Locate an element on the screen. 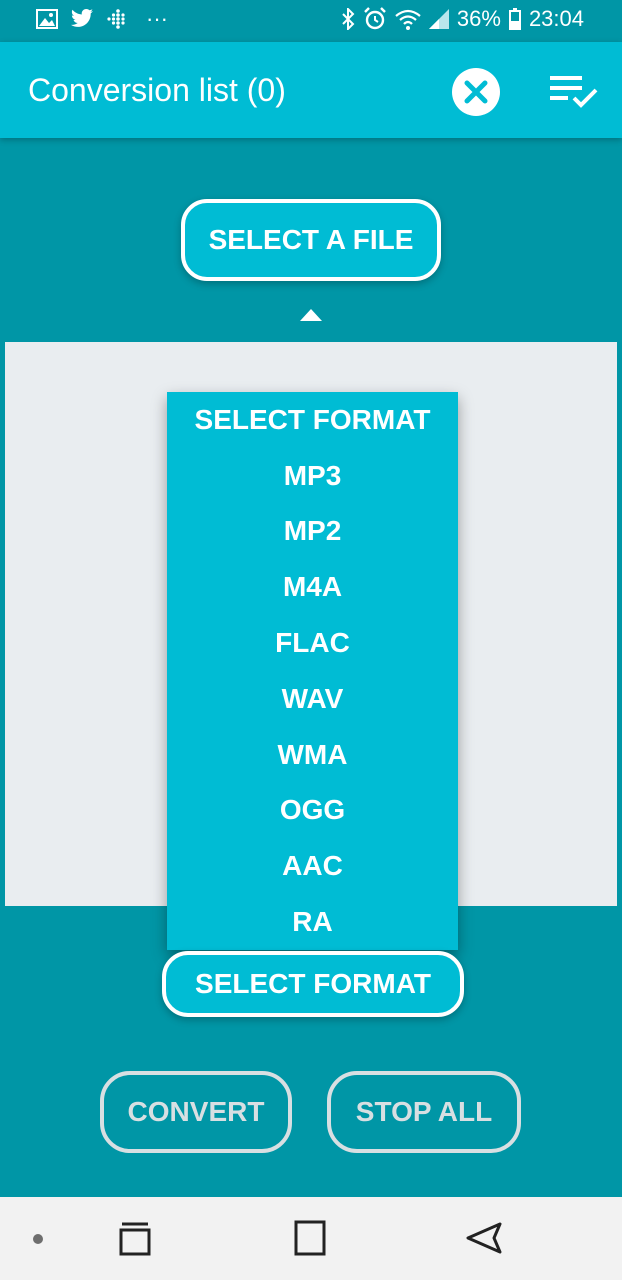 This screenshot has width=622, height=1280. battery-percent: 36% is located at coordinates (478, 18).